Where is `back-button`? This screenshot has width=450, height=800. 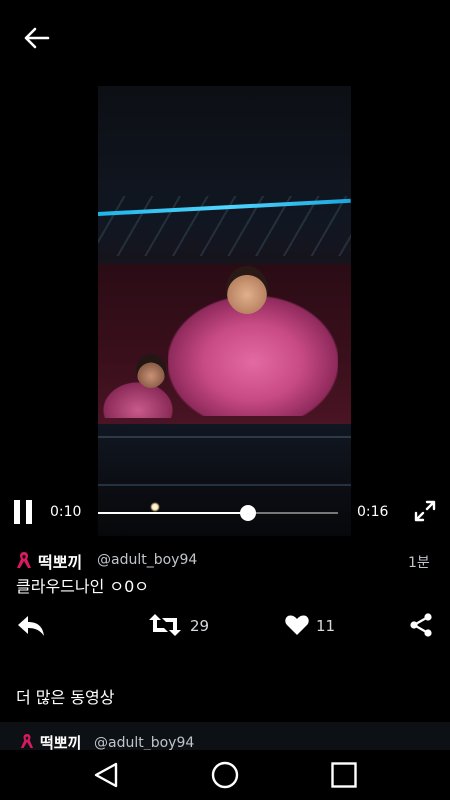
back-button is located at coordinates (37, 38).